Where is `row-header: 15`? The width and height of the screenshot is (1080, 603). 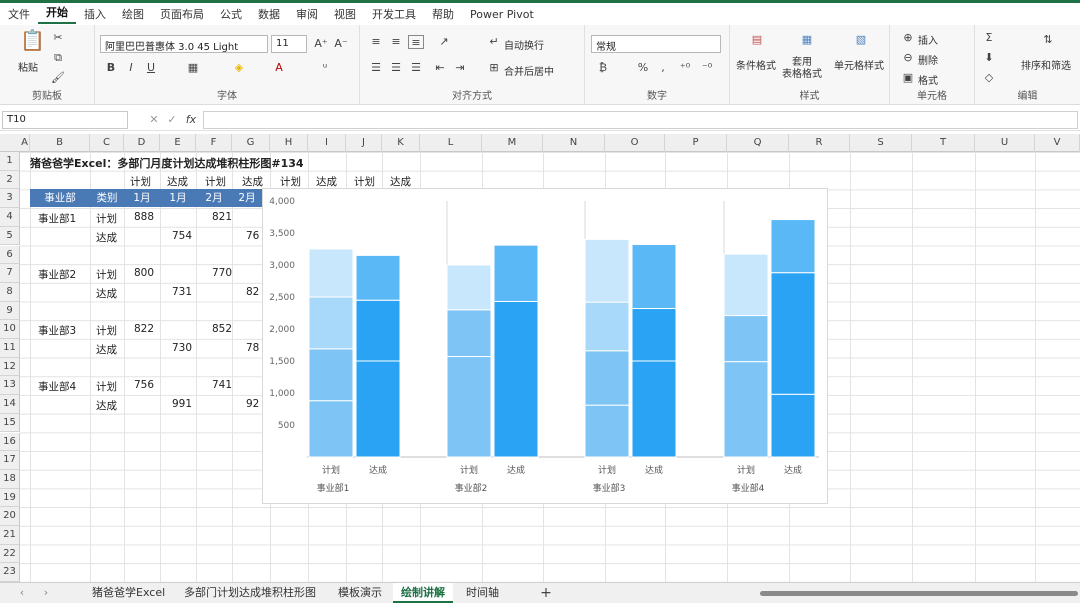 row-header: 15 is located at coordinates (10, 423).